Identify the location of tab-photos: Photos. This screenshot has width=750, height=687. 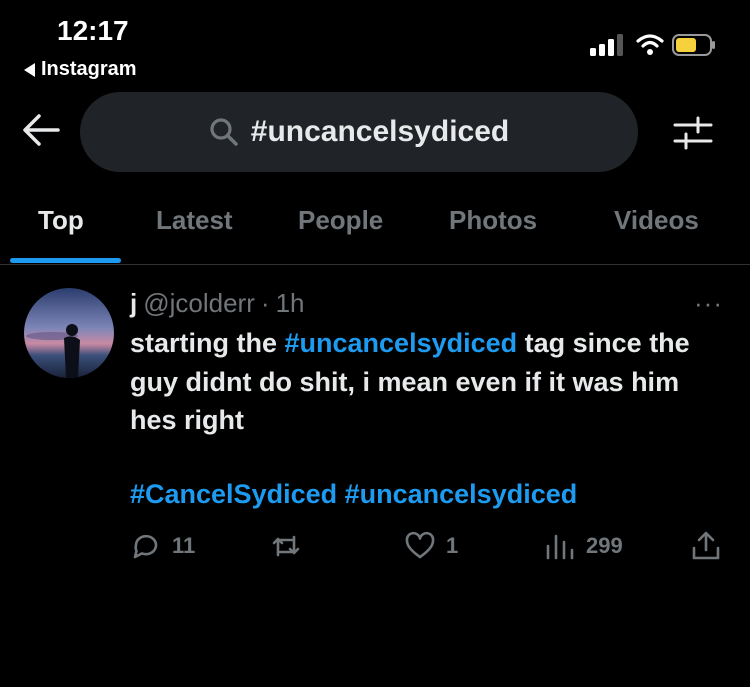
(493, 220).